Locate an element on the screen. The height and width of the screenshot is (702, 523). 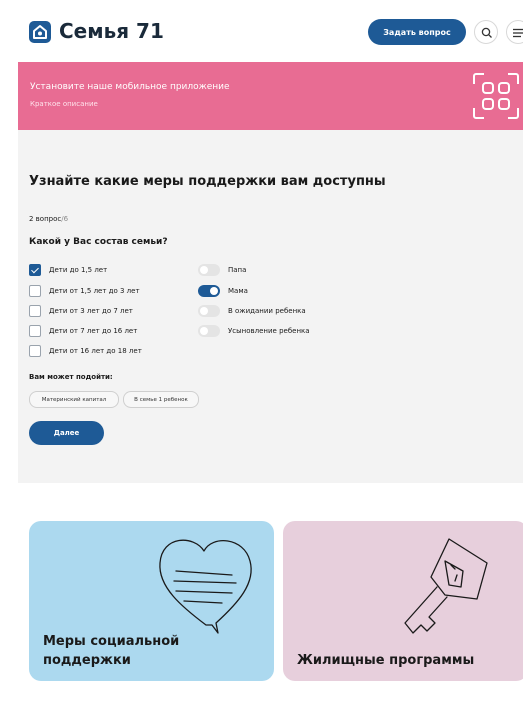
home-logo-icon is located at coordinates (40, 32).